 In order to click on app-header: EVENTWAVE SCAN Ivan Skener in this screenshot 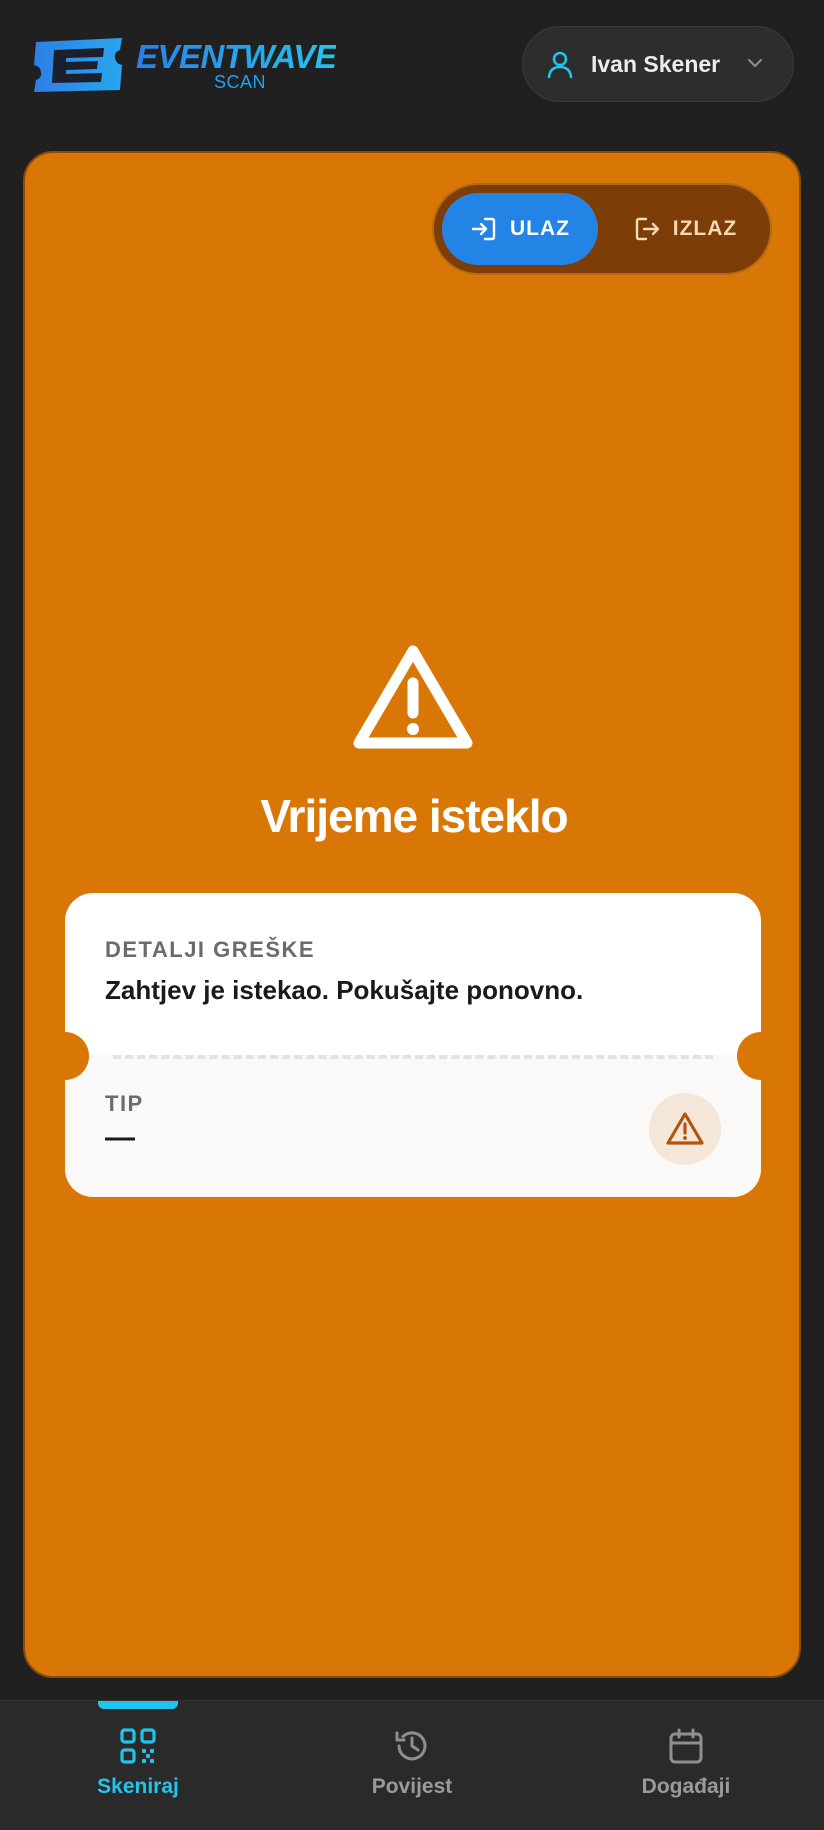, I will do `click(412, 65)`.